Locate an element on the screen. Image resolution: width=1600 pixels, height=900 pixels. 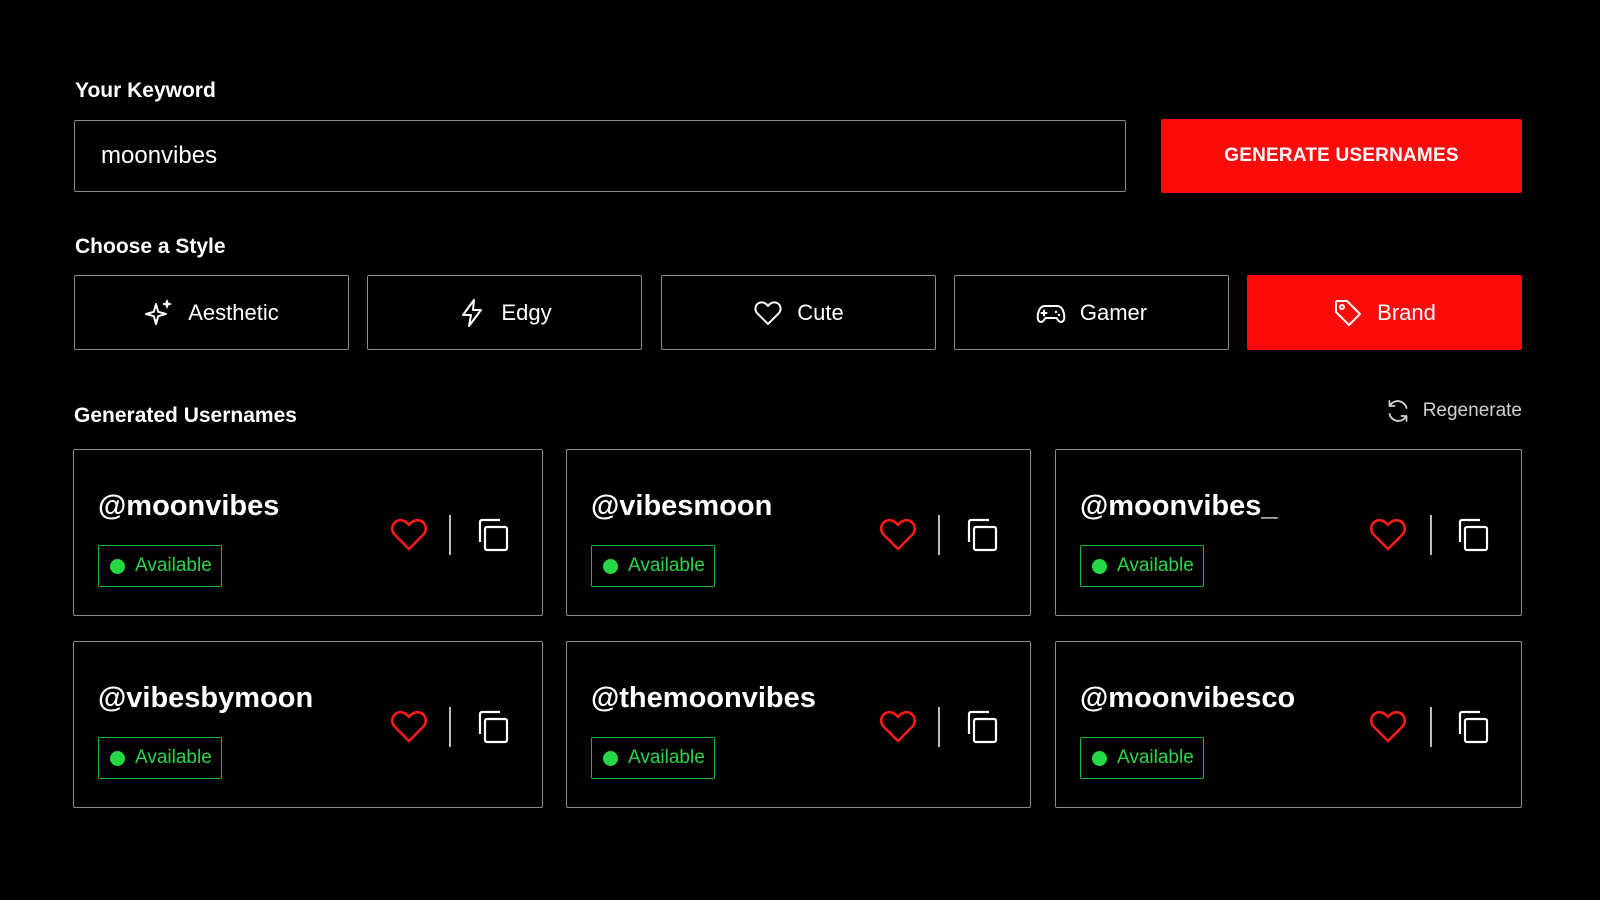
generate-usernames-button: GENERATE USERNAMES is located at coordinates (1341, 156).